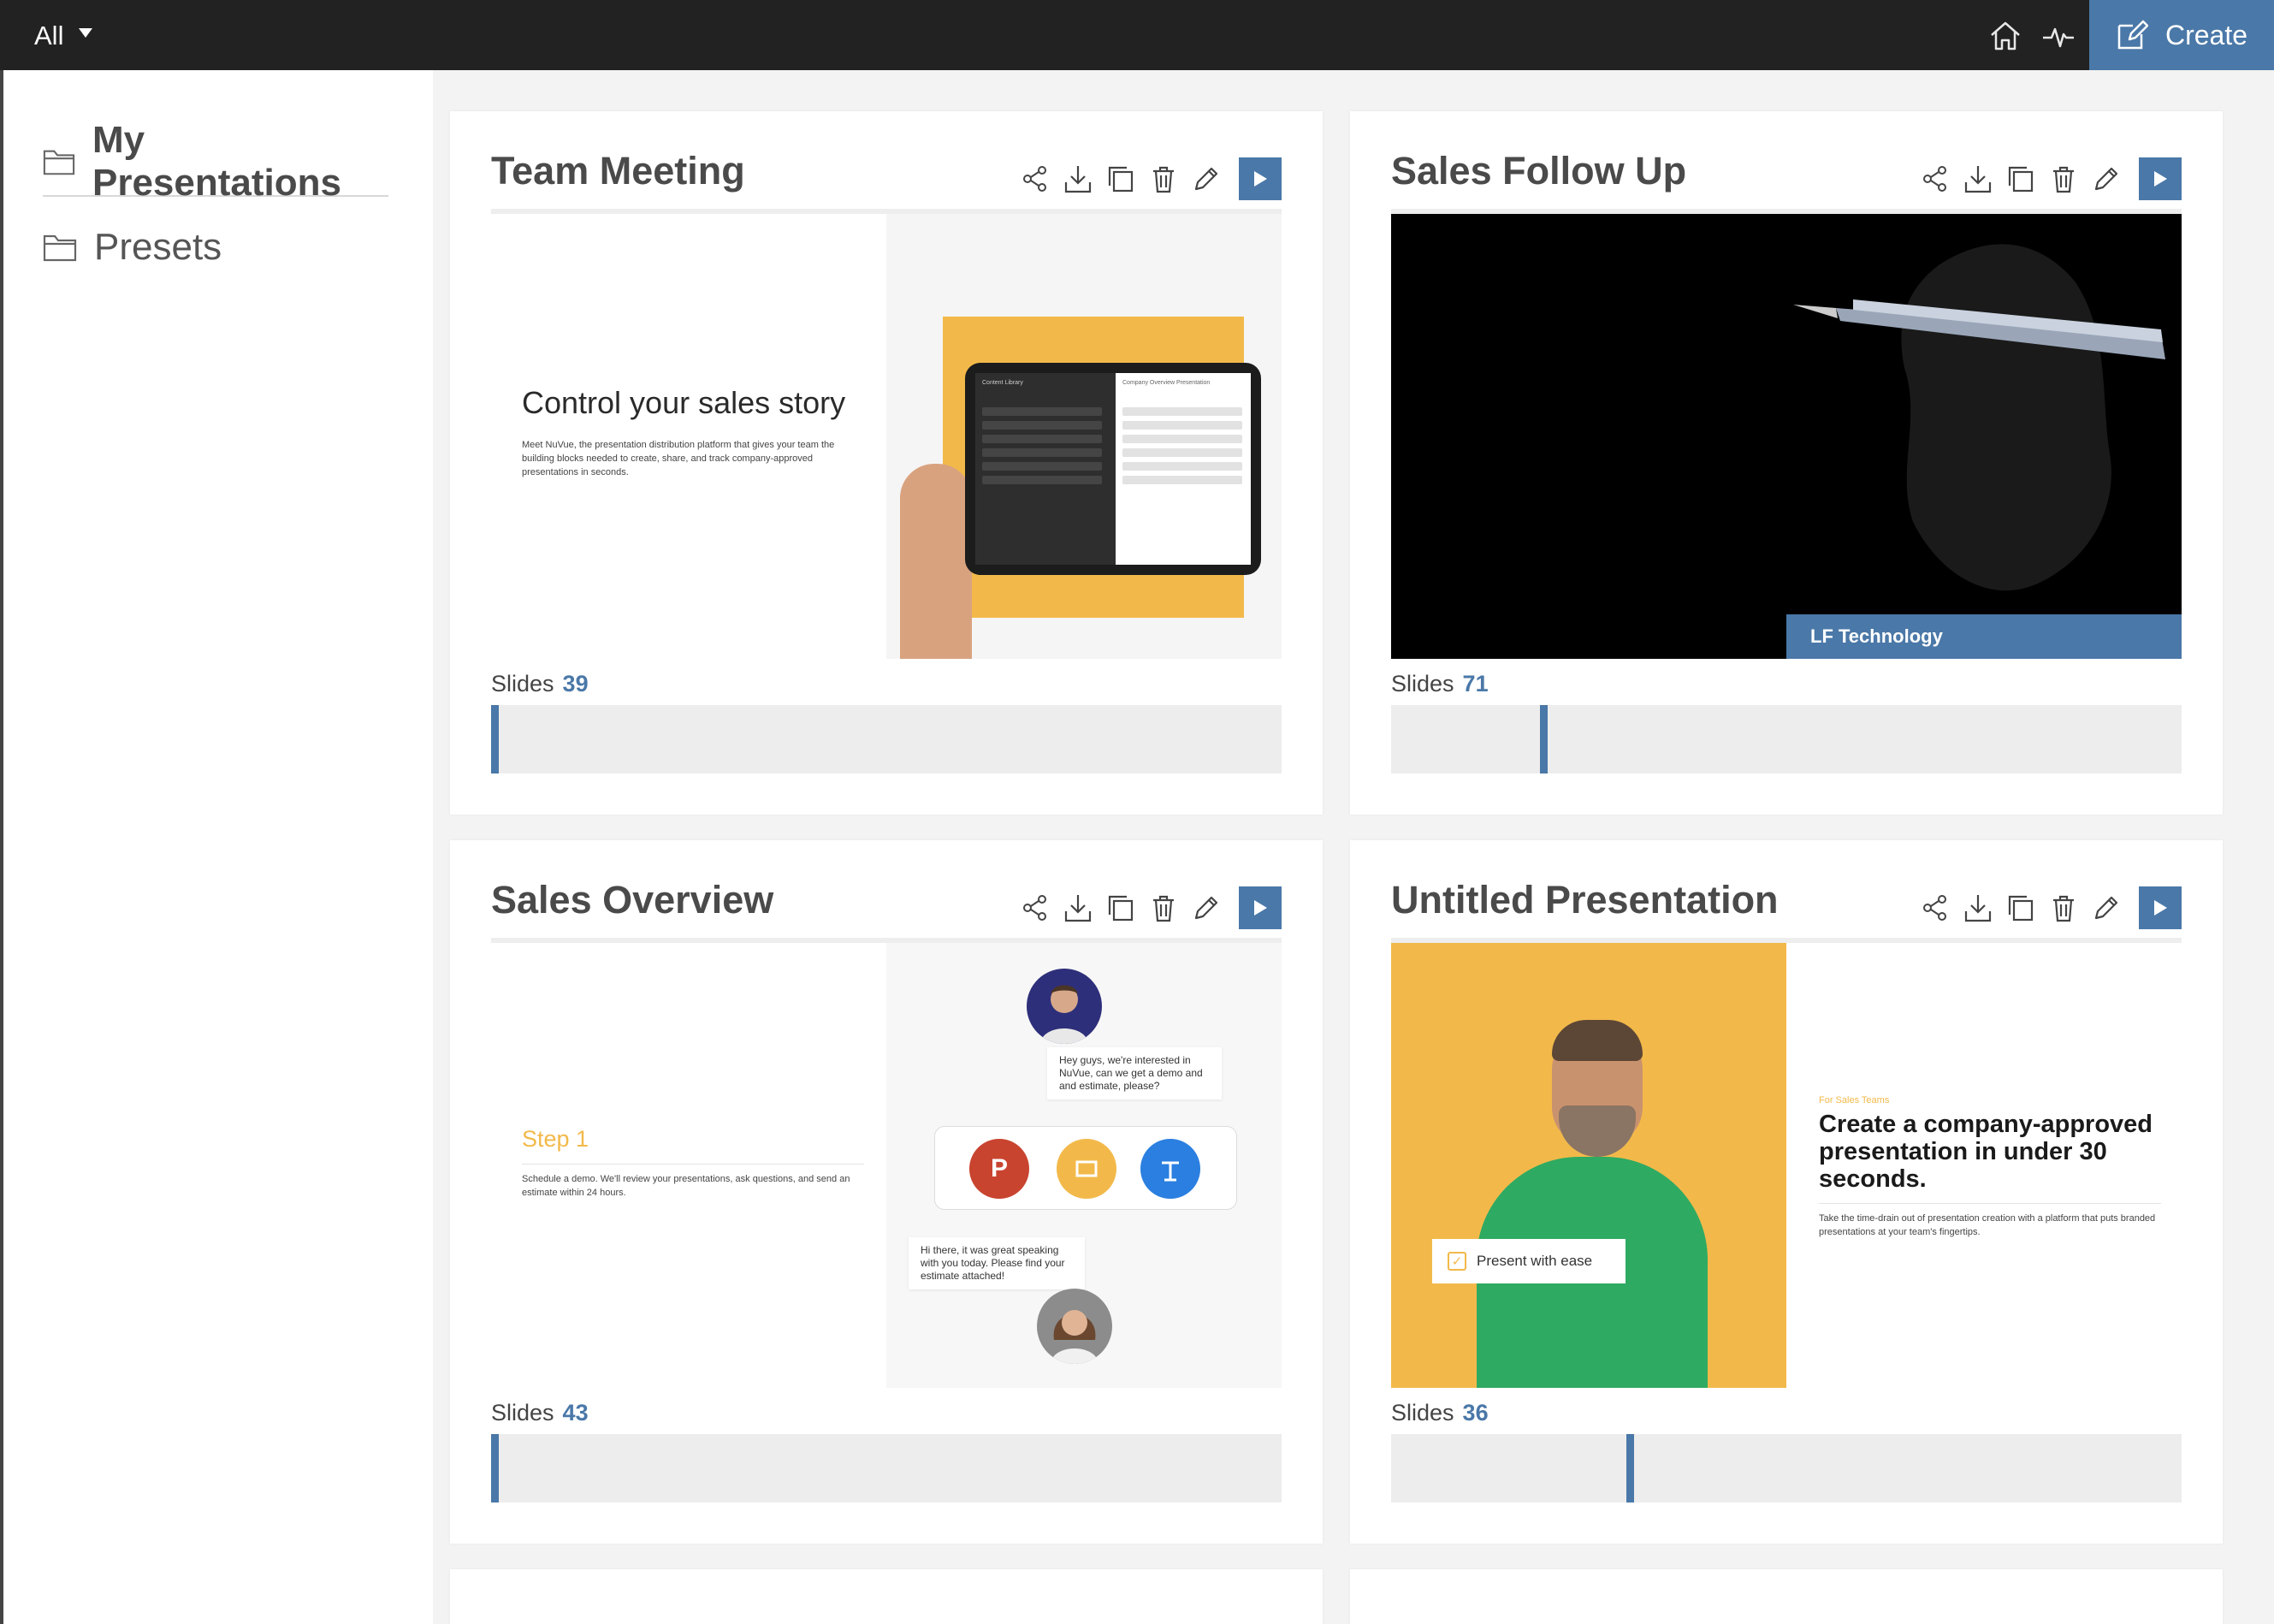 Image resolution: width=2274 pixels, height=1624 pixels. I want to click on sidebar: My Presentations Presets, so click(215, 202).